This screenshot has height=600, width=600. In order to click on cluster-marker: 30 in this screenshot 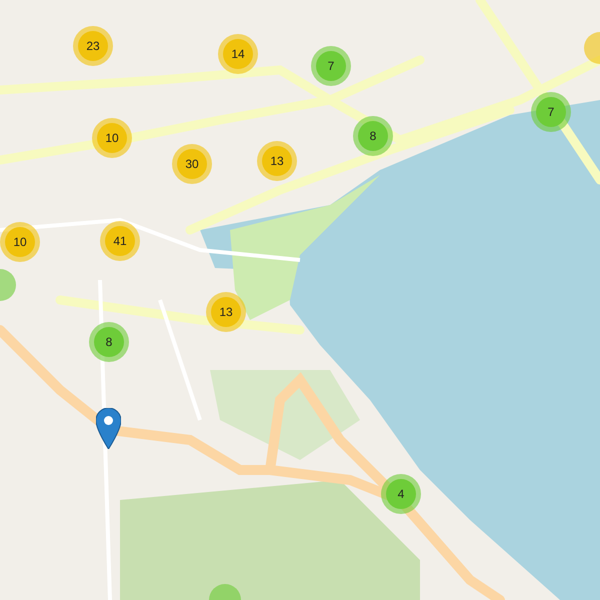, I will do `click(192, 164)`.